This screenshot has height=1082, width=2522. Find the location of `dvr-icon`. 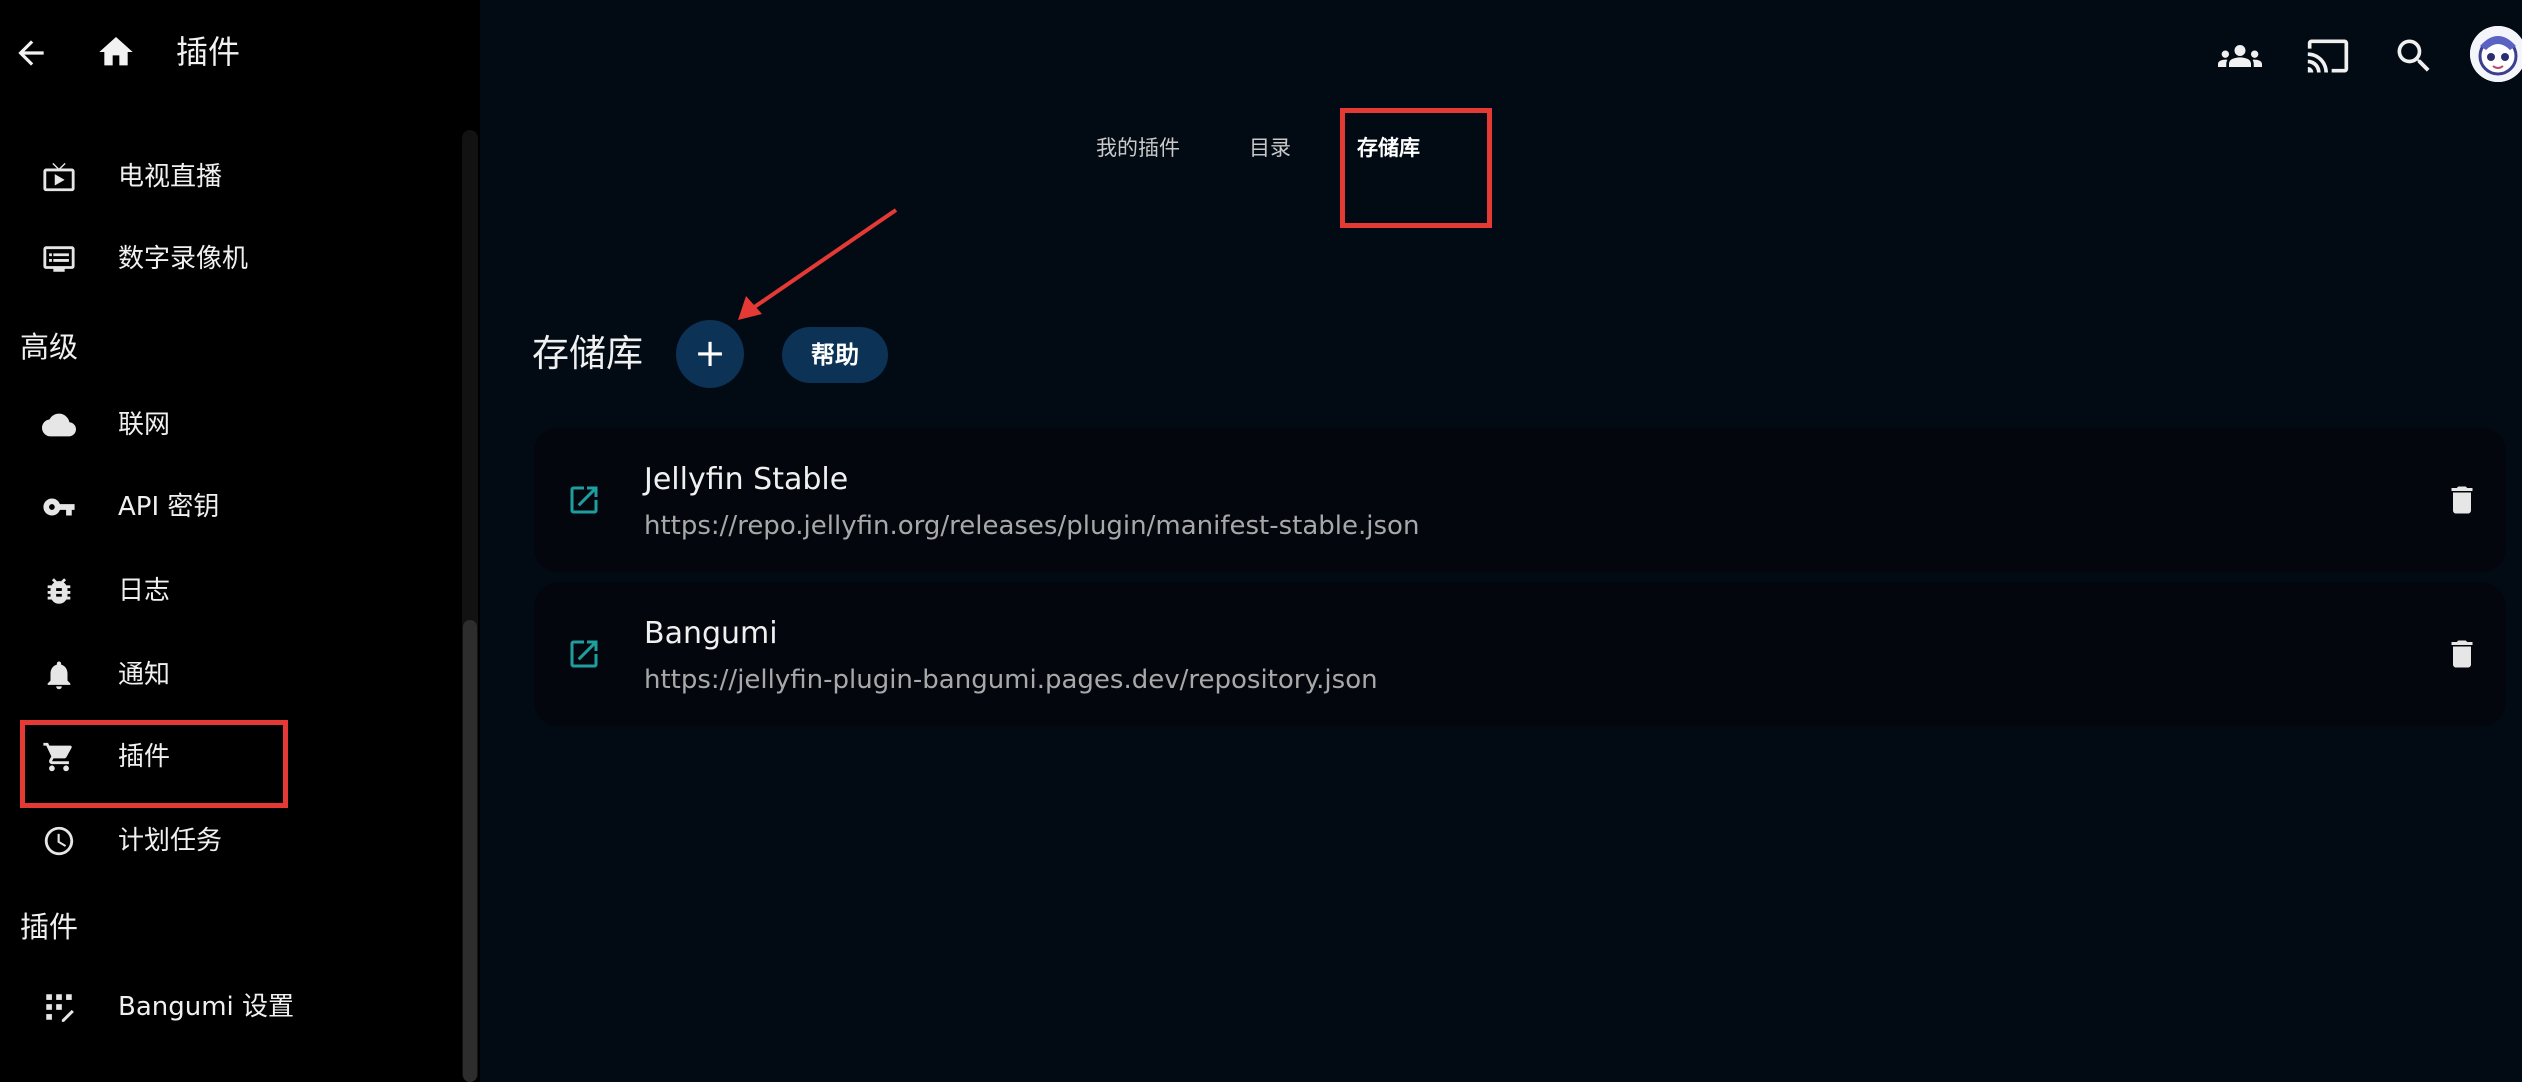

dvr-icon is located at coordinates (59, 259).